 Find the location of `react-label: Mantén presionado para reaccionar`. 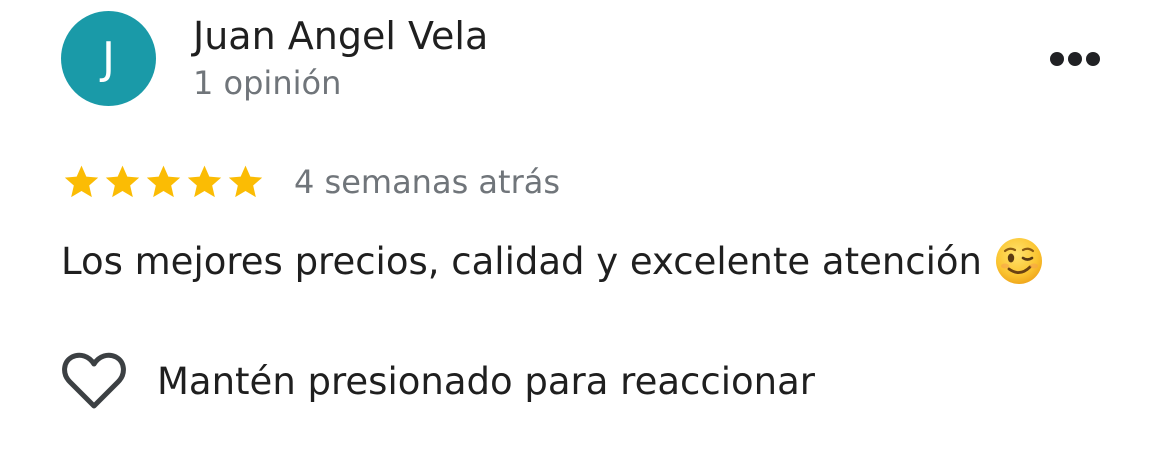

react-label: Mantén presionado para reaccionar is located at coordinates (486, 381).